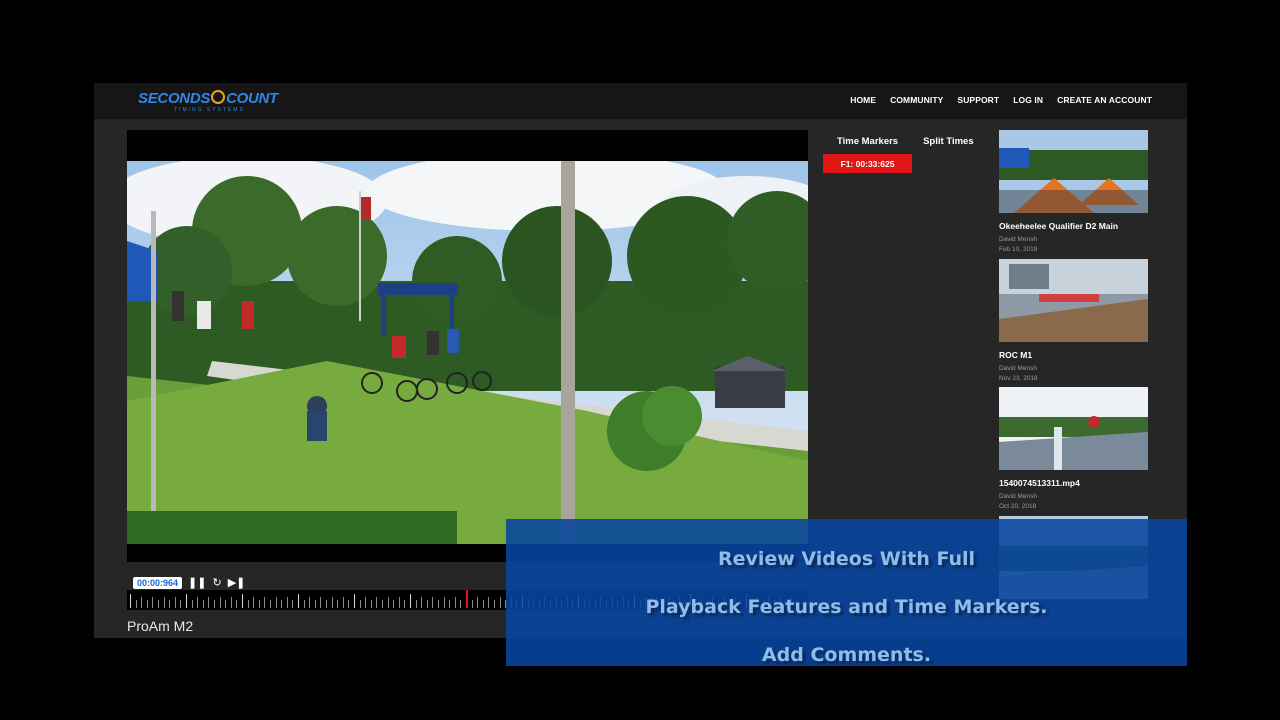  What do you see at coordinates (209, 110) in the screenshot?
I see `logo-tagline: TIMING SYSTEMS` at bounding box center [209, 110].